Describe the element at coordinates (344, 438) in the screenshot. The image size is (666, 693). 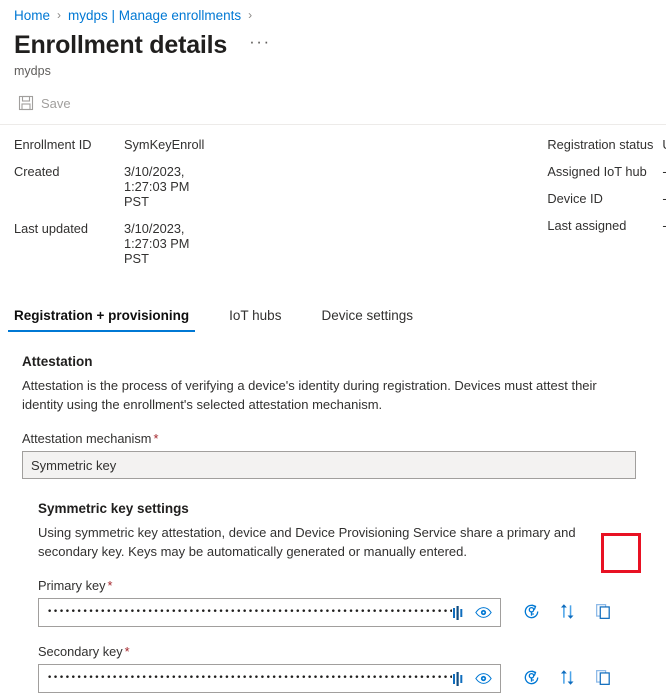
I see `attestation-mechanism-label: Attestation mechanism *` at that location.